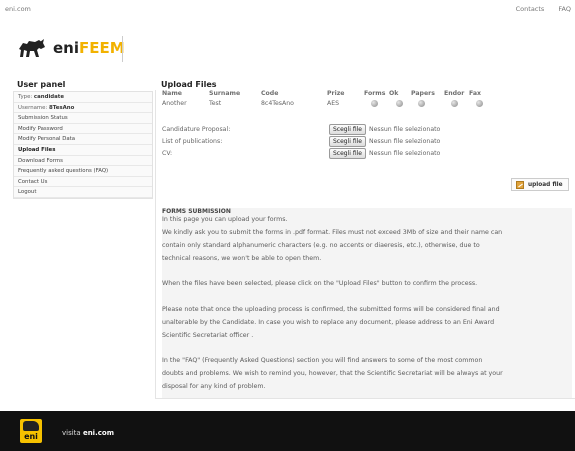  What do you see at coordinates (454, 103) in the screenshot?
I see `endor-status-icon` at bounding box center [454, 103].